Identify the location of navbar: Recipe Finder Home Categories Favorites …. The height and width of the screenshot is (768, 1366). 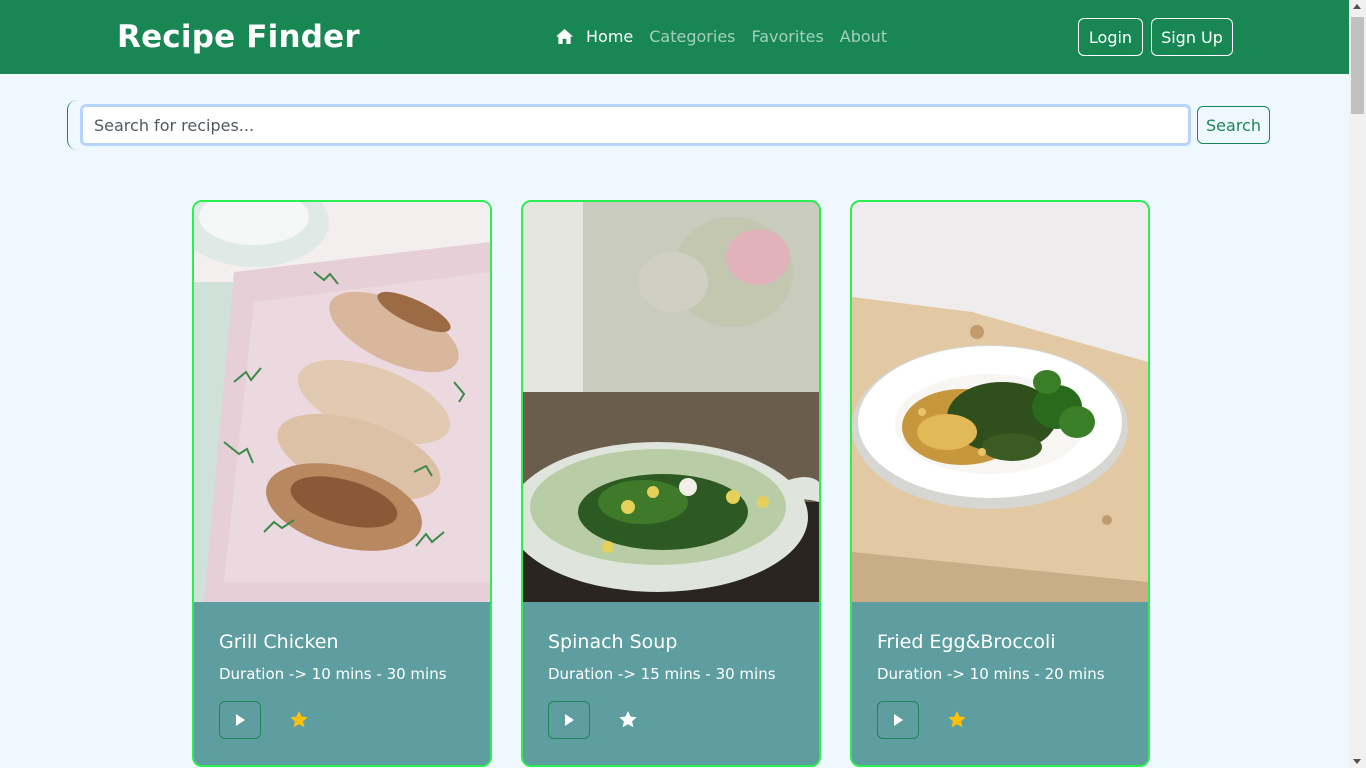
(674, 37).